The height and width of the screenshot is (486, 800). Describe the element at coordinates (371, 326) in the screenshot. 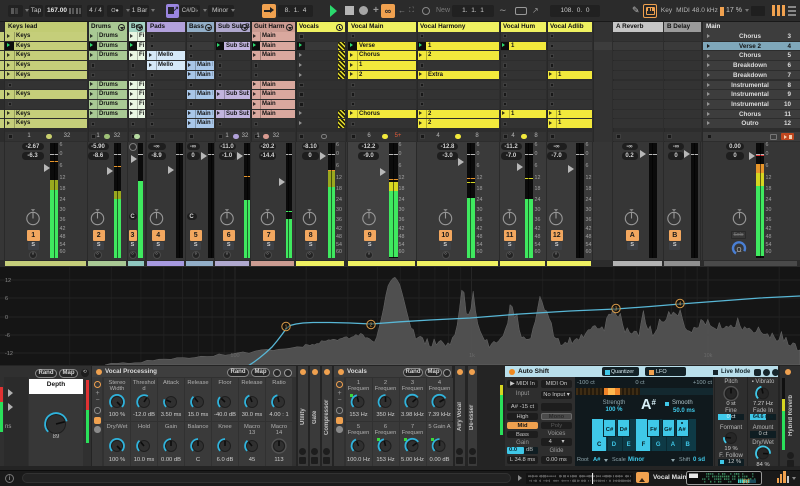

I see `svg-text: 2` at that location.